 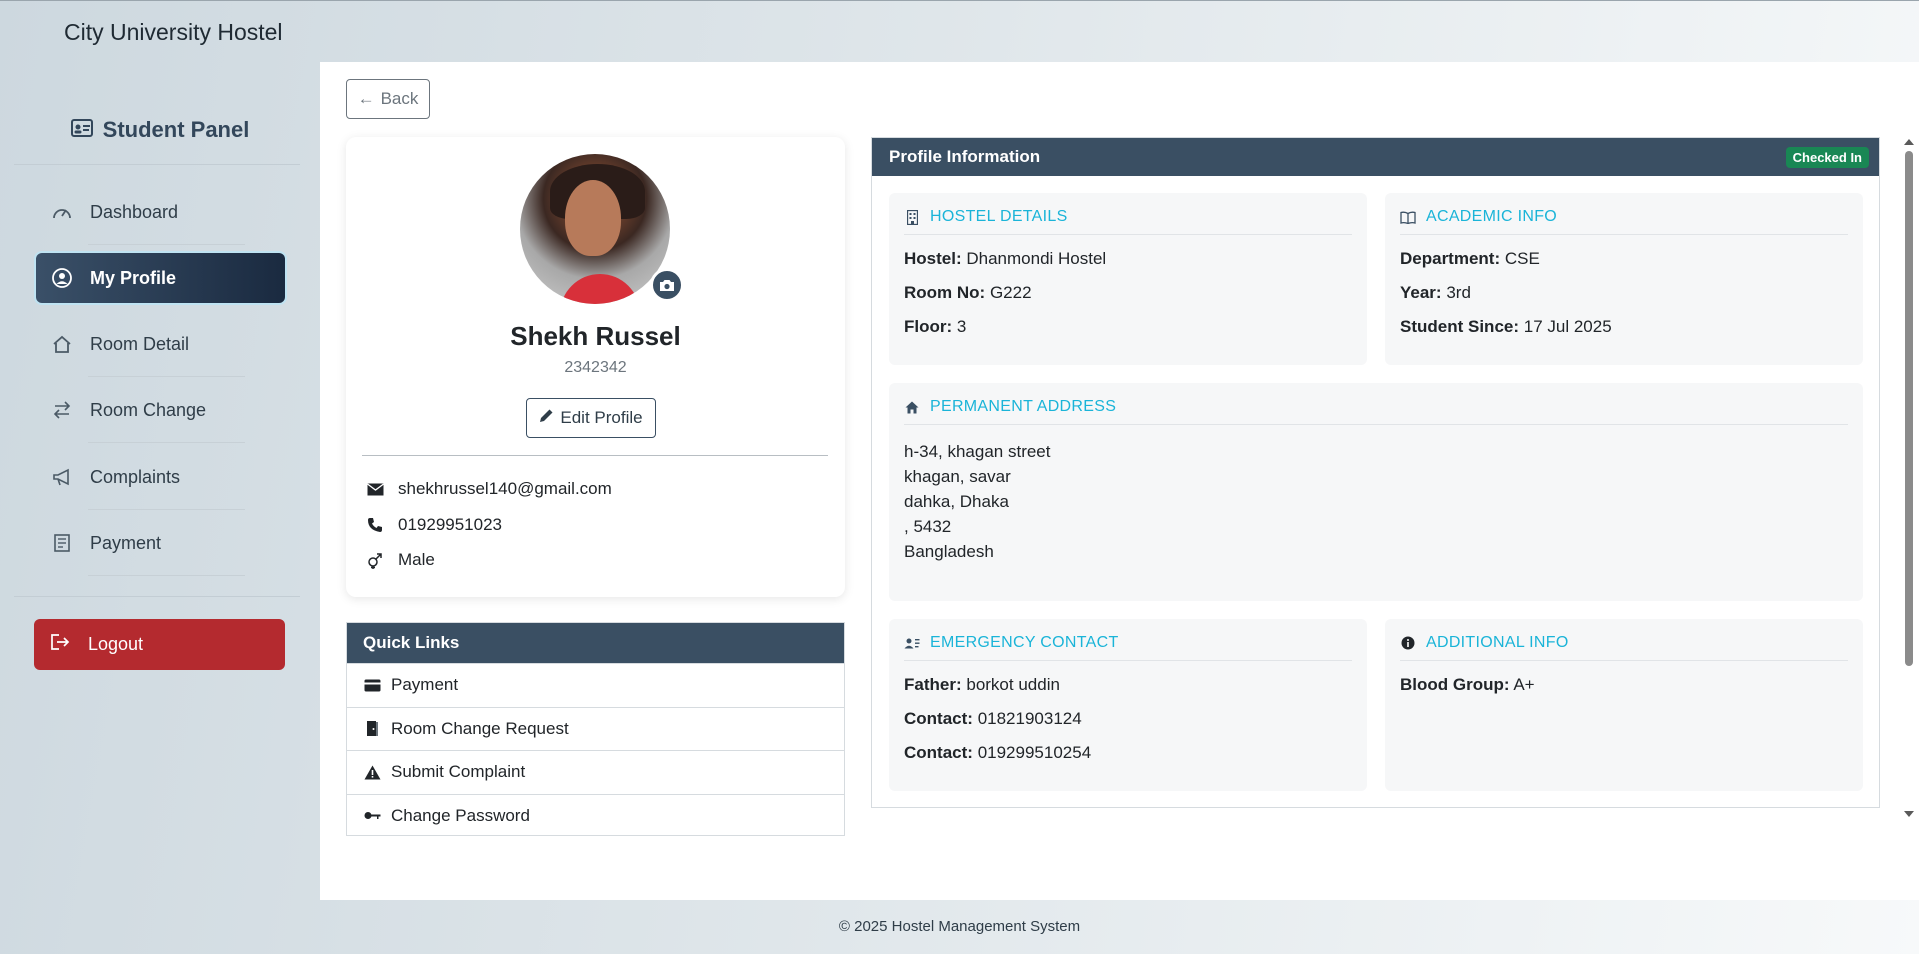 What do you see at coordinates (935, 326) in the screenshot?
I see `floor-row: Floor: 3` at bounding box center [935, 326].